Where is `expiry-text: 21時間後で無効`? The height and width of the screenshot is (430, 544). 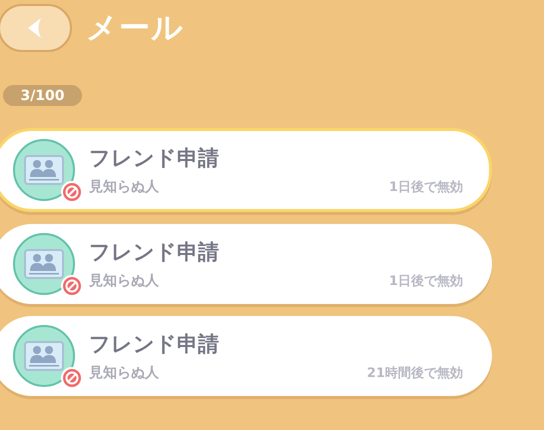 expiry-text: 21時間後で無効 is located at coordinates (414, 373).